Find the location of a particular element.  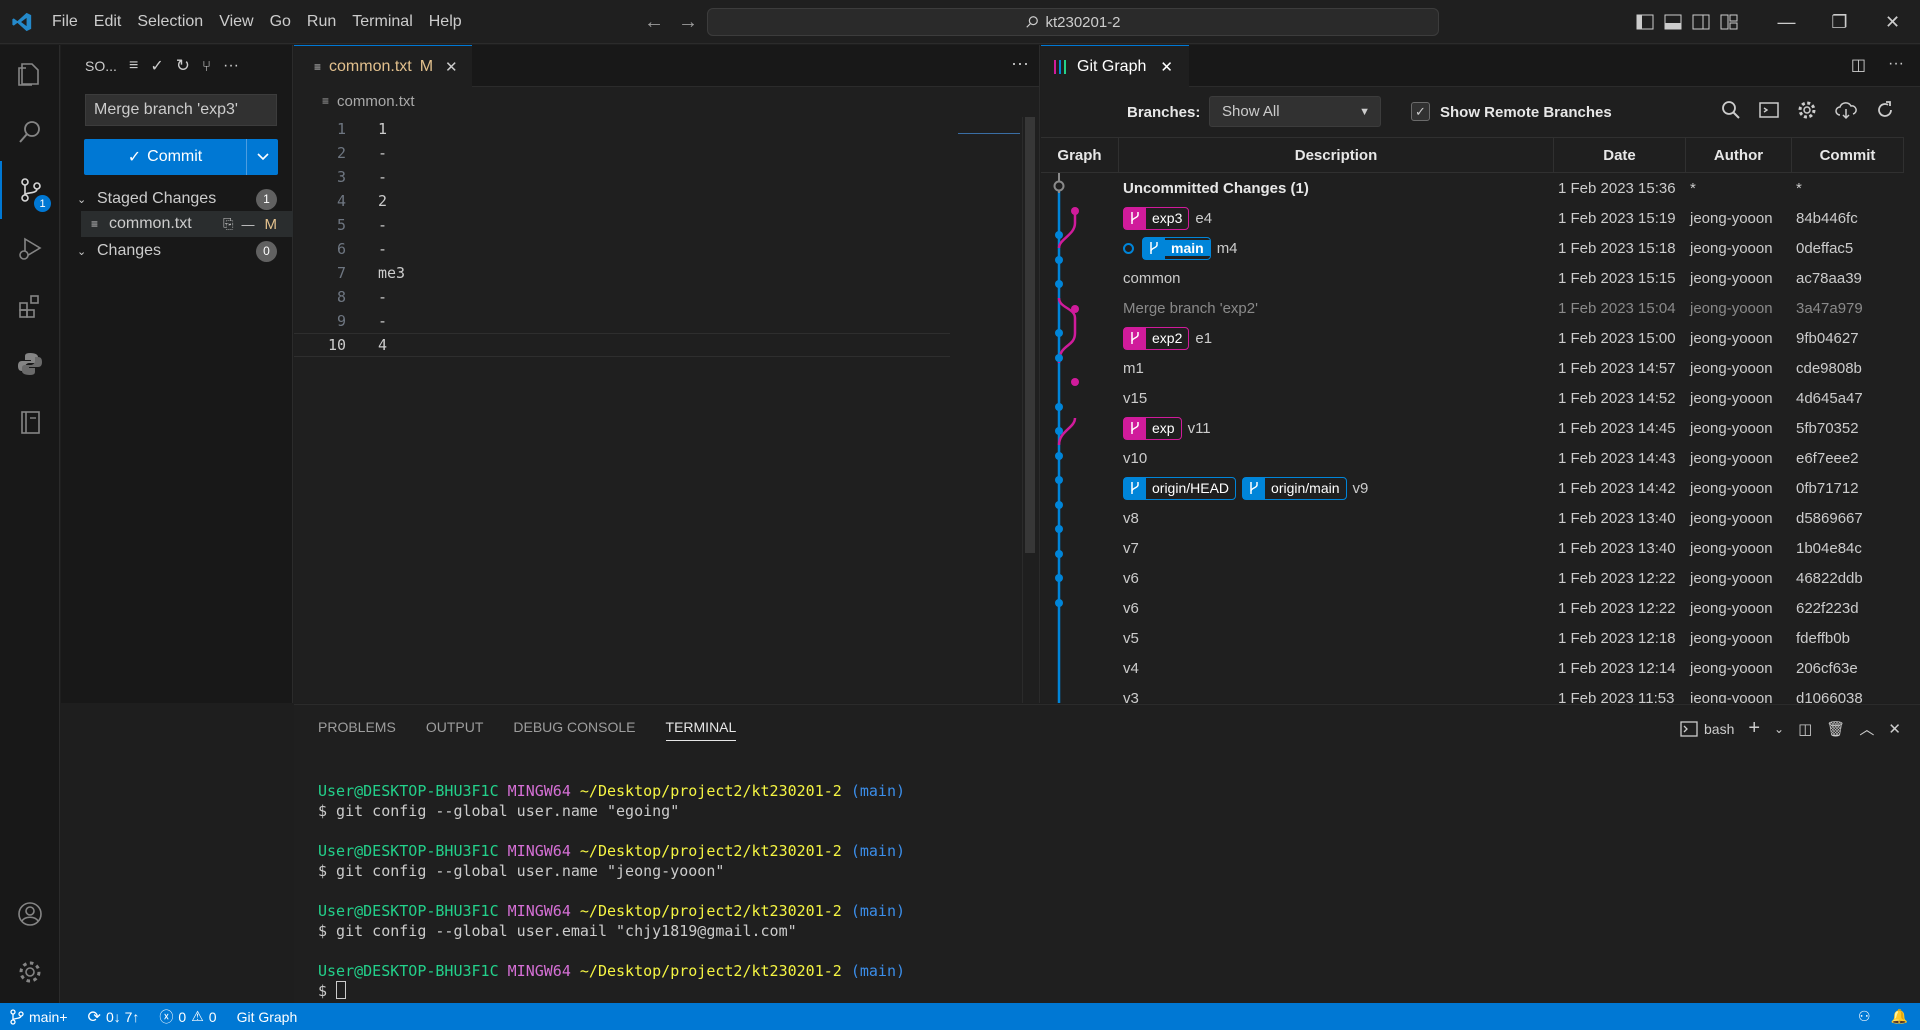

run-debug-icon is located at coordinates (30, 248).